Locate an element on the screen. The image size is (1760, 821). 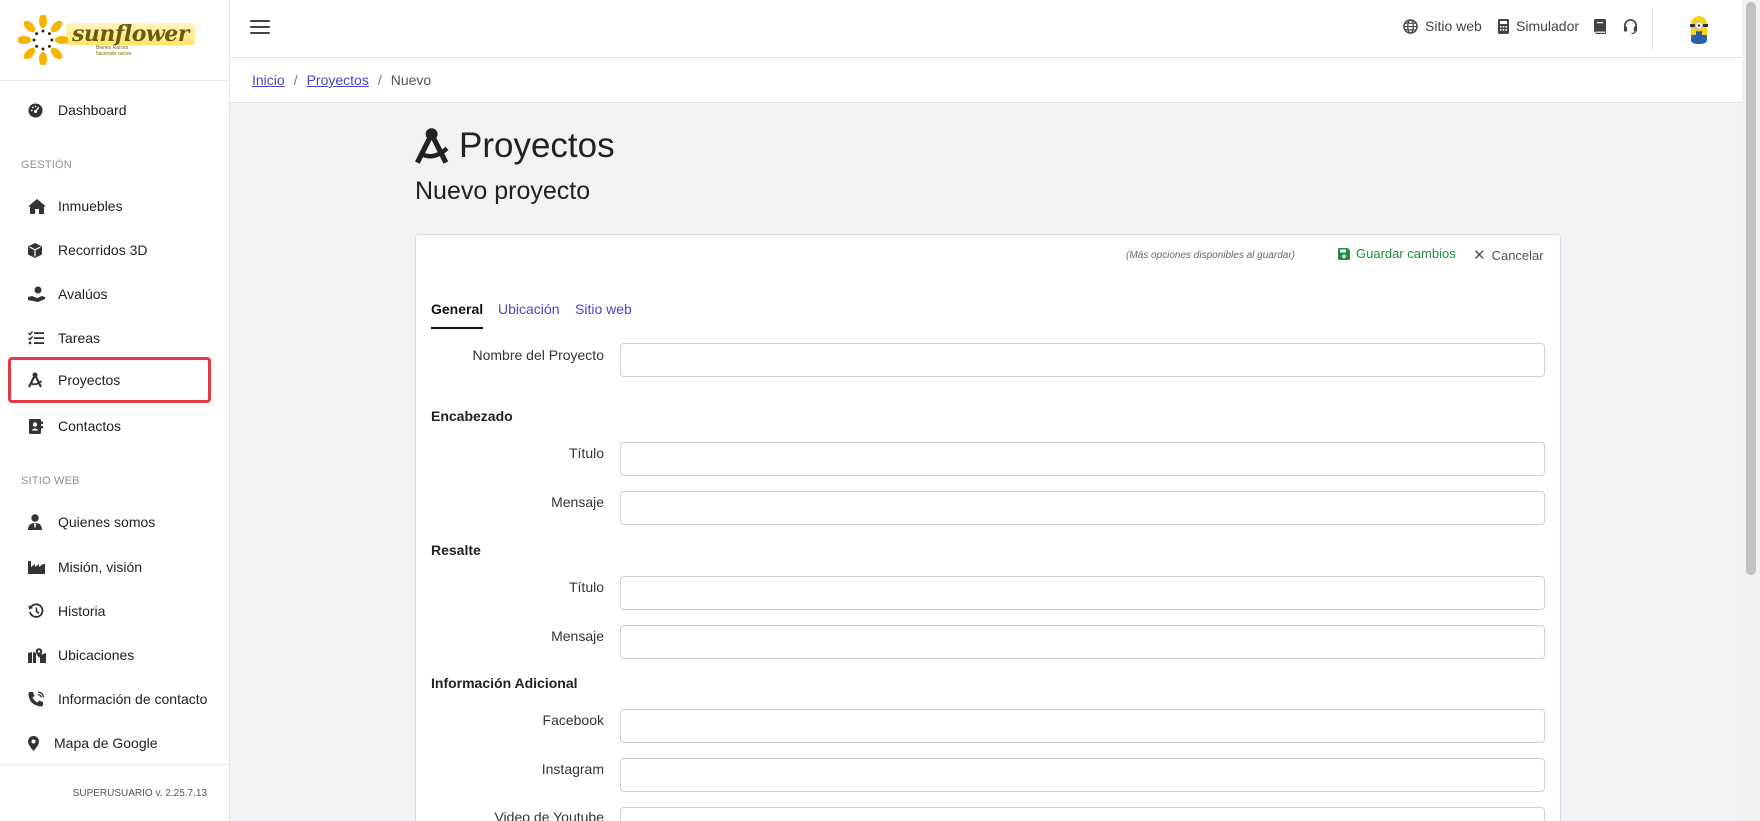
tab-ubicacion: Ubicación is located at coordinates (528, 315).